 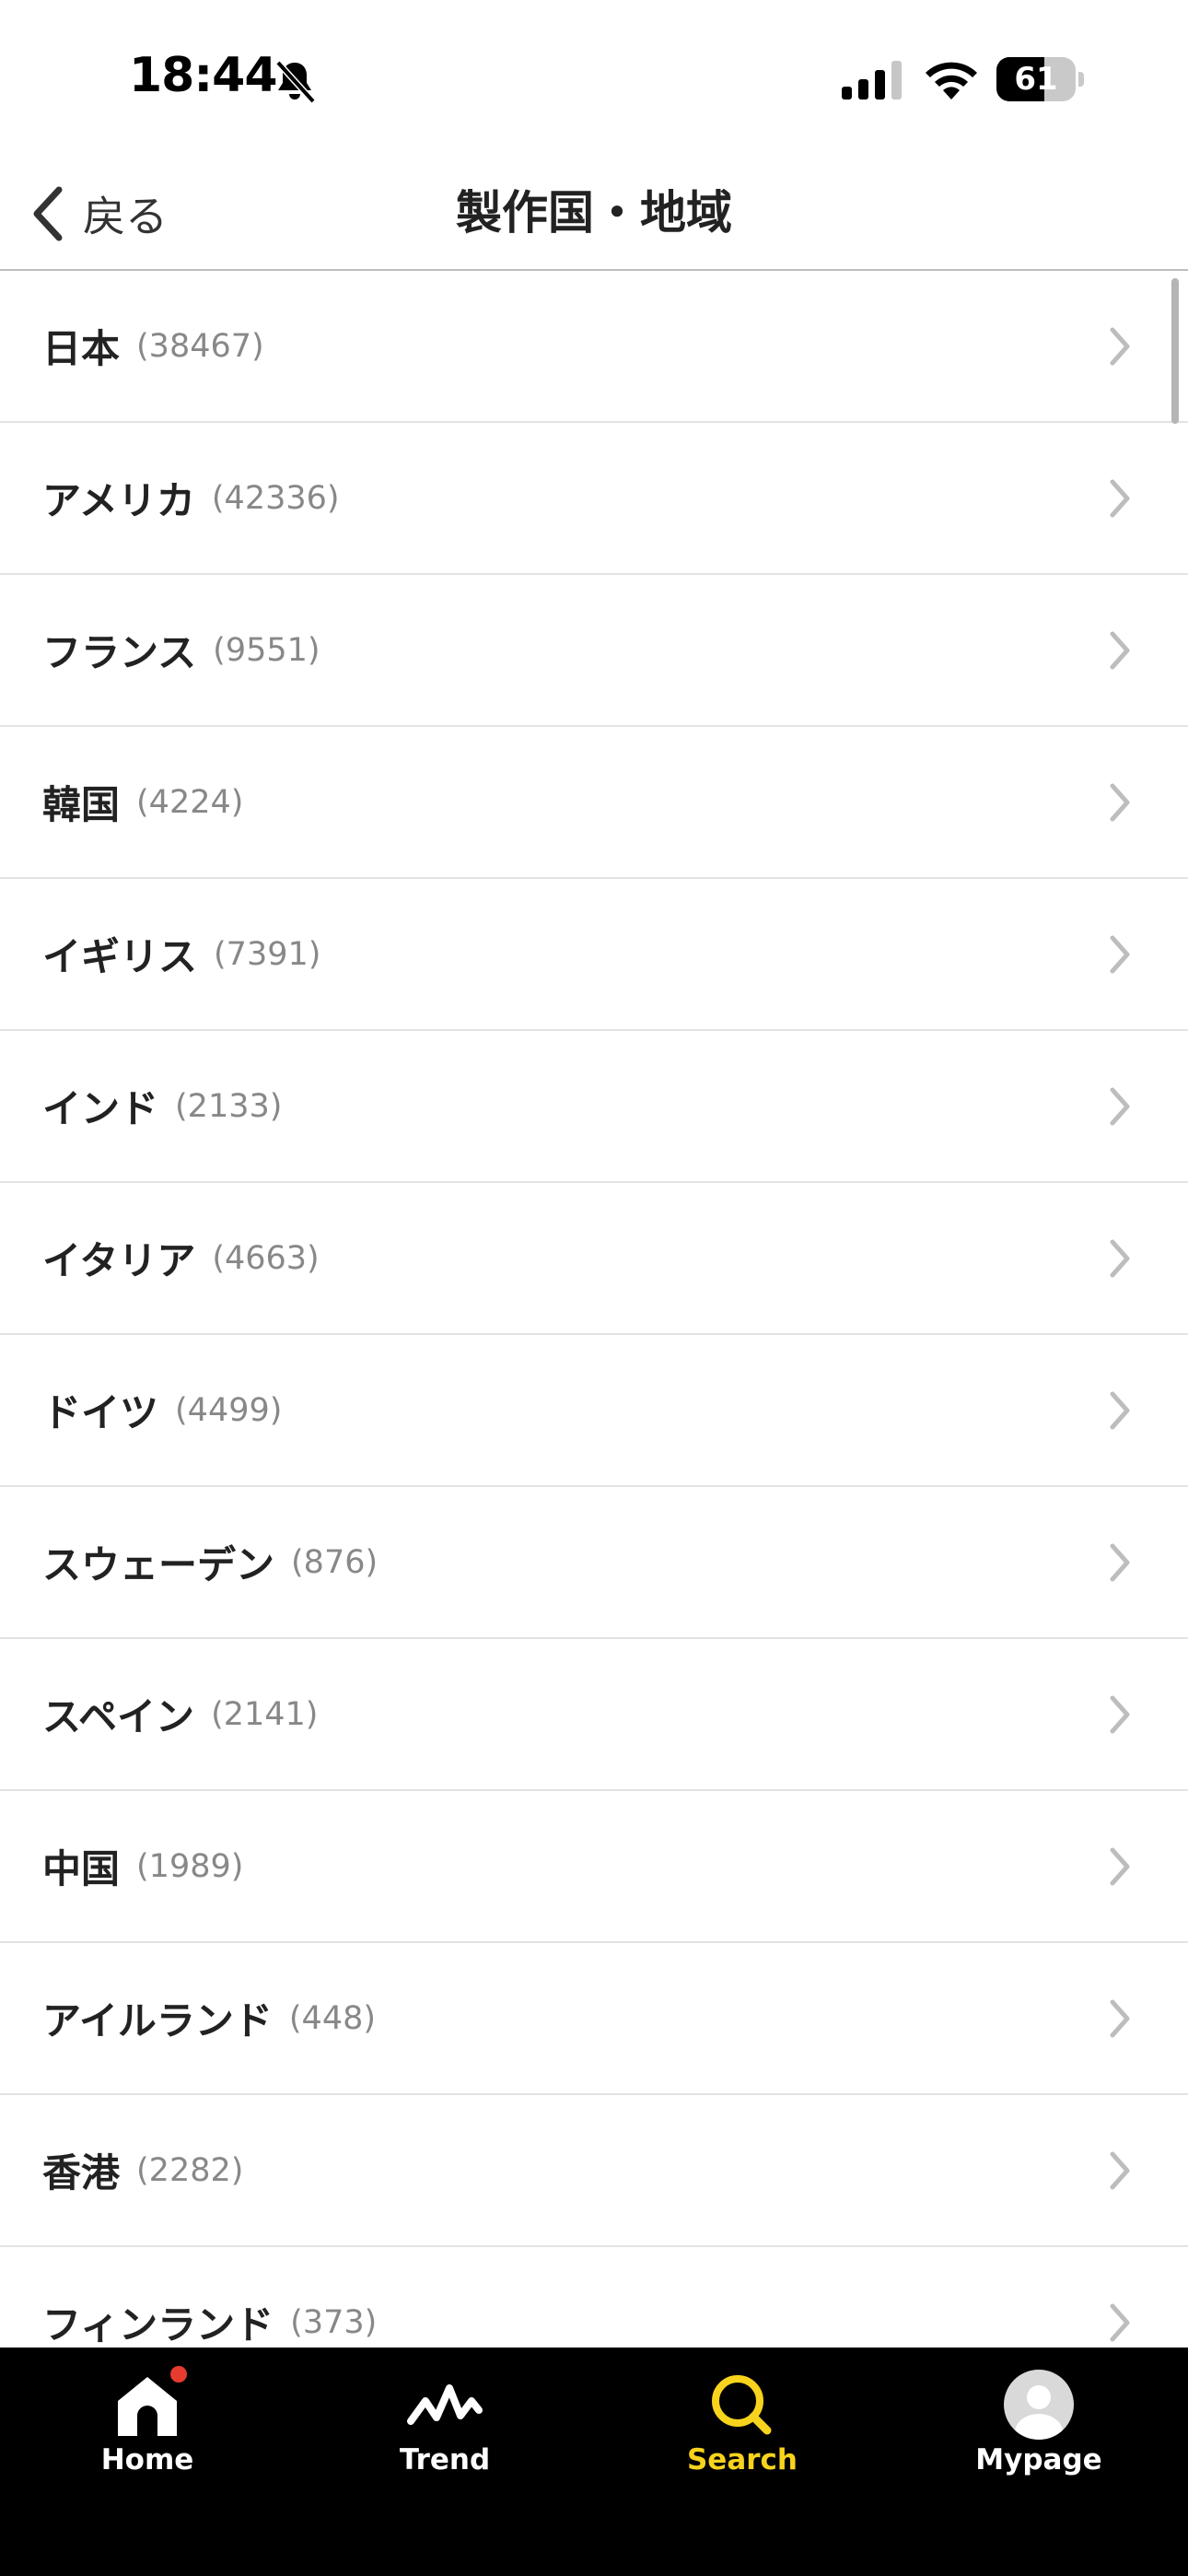 I want to click on tab-search: Search, so click(x=742, y=2421).